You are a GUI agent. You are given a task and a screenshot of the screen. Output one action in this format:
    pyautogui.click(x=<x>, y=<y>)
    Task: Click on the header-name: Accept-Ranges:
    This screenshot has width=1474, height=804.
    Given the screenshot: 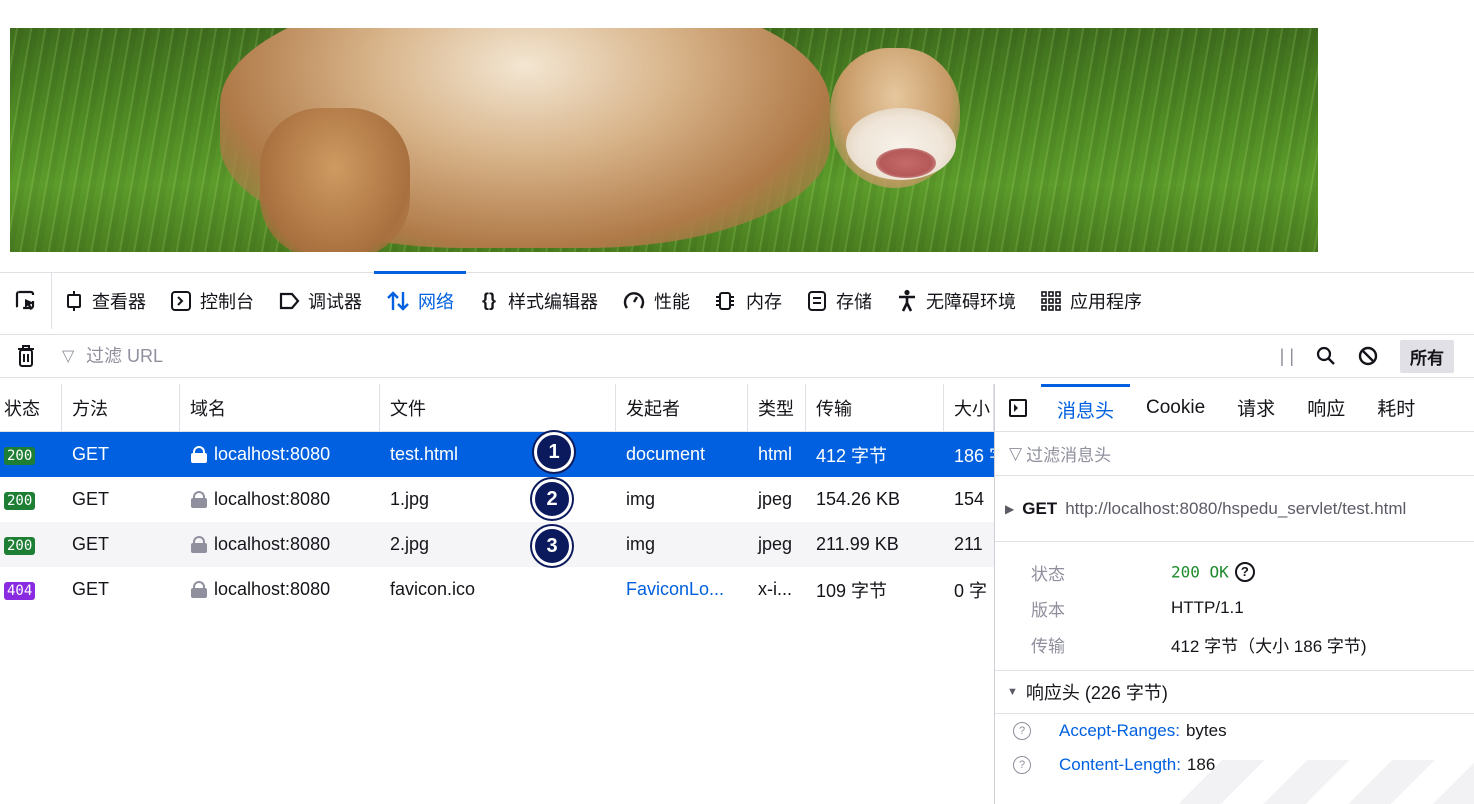 What is the action you would take?
    pyautogui.click(x=1119, y=730)
    